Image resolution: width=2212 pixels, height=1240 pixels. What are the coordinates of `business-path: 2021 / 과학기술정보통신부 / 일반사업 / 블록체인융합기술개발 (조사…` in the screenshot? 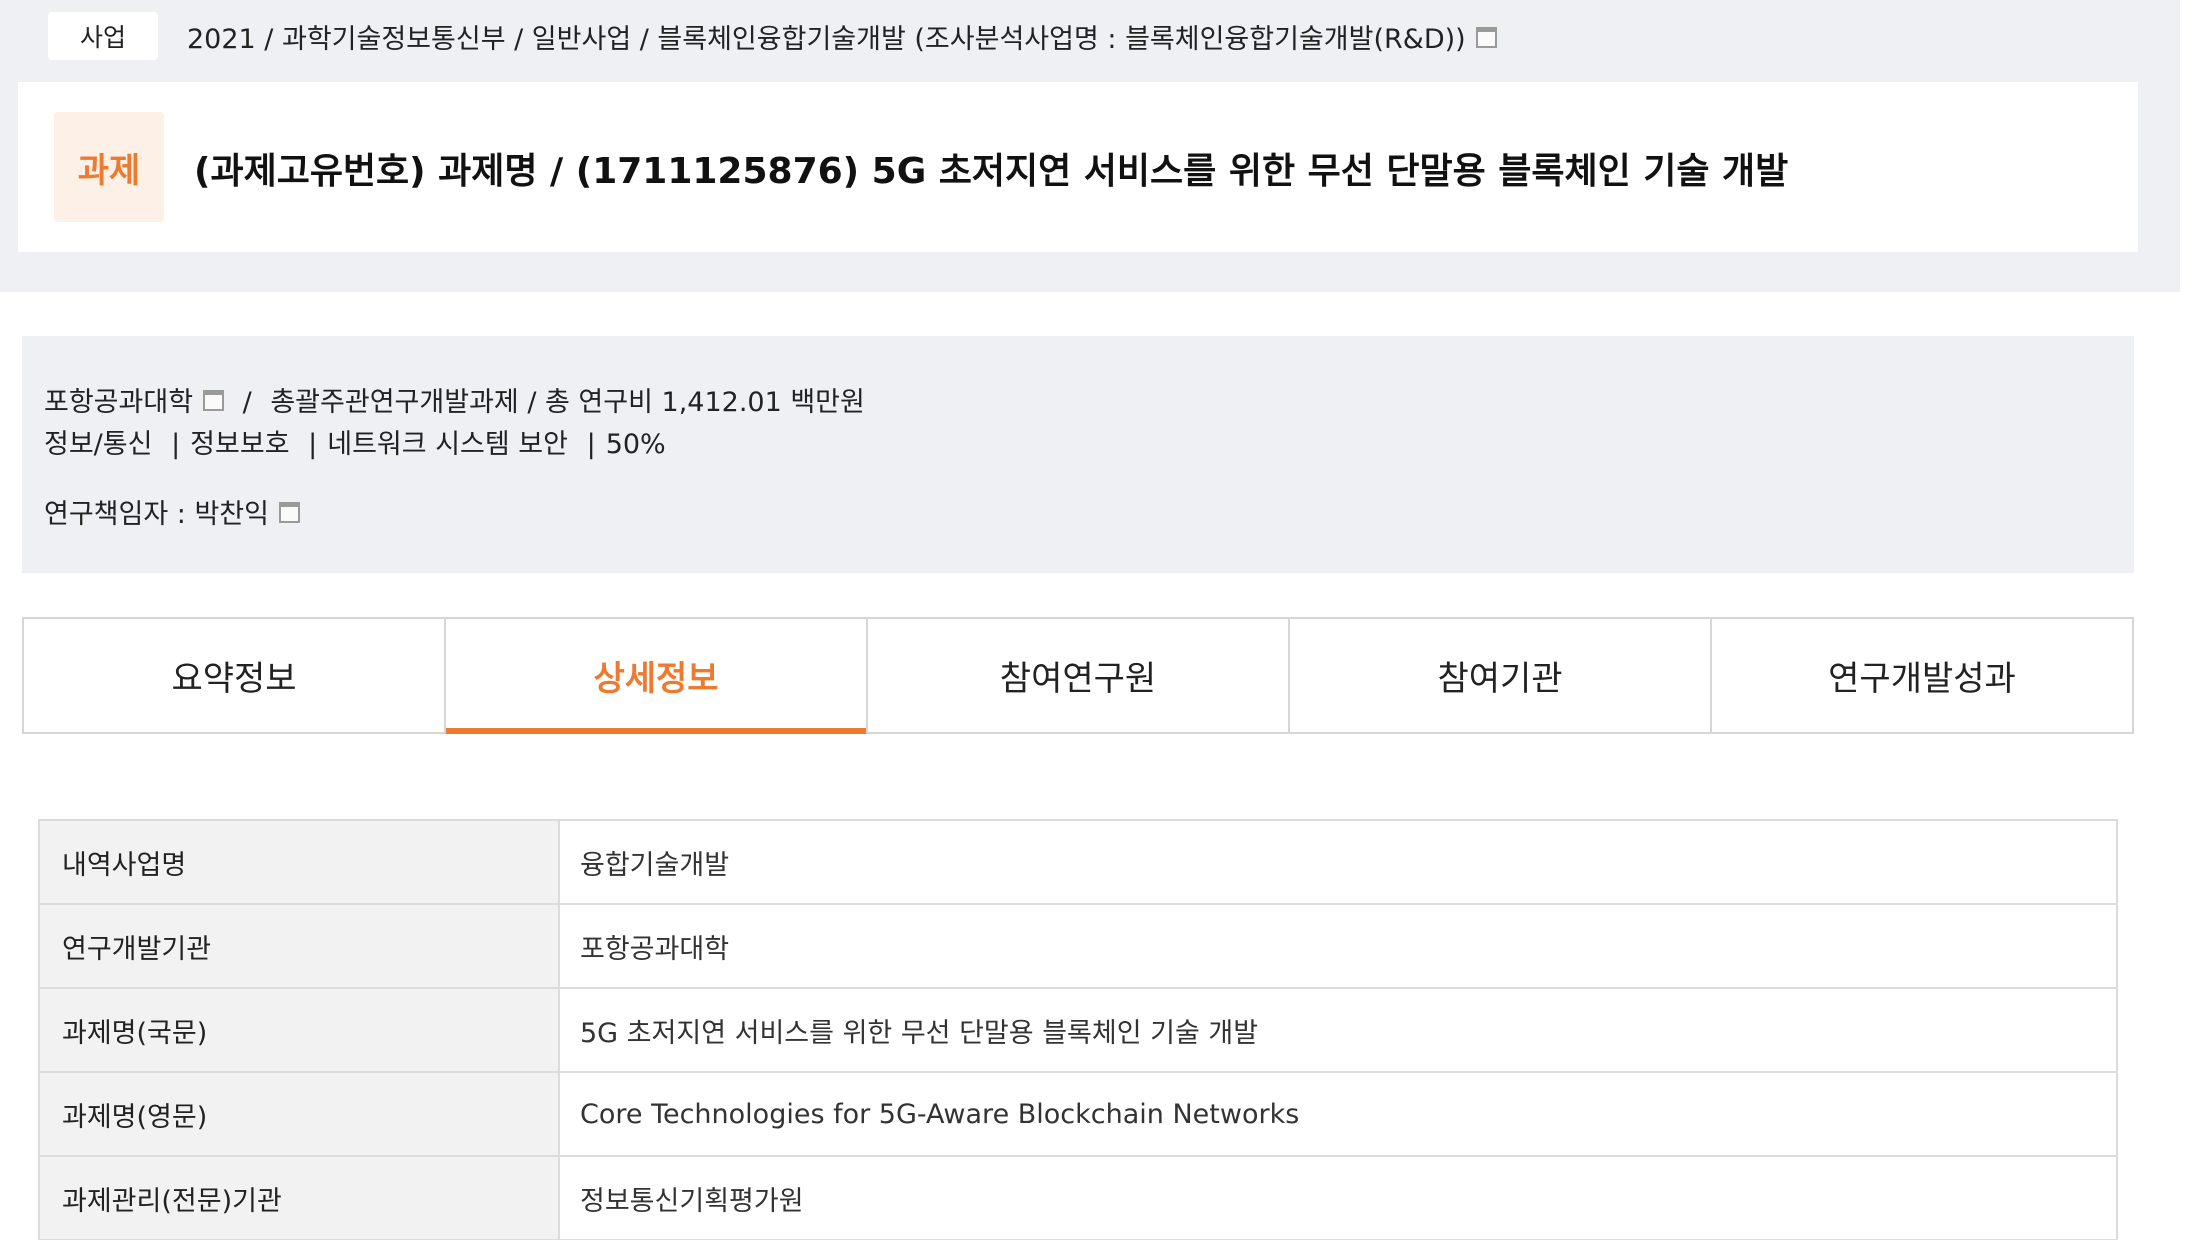 It's located at (842, 36).